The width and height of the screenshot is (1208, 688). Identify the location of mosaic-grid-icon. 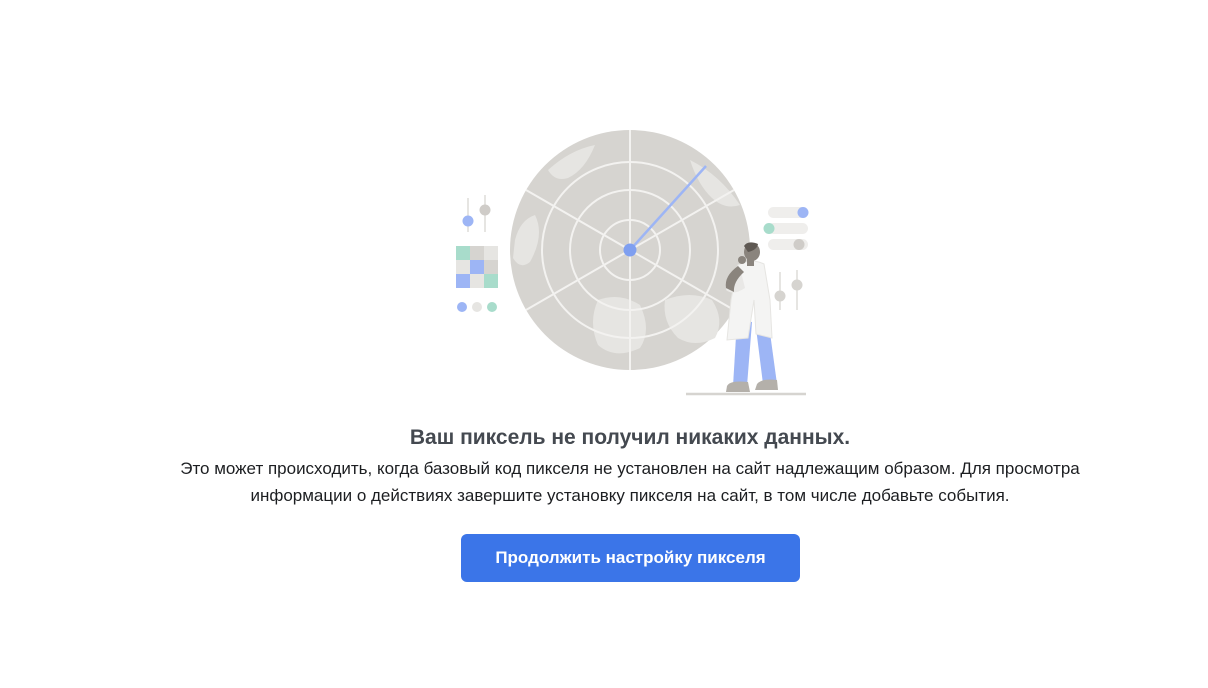
(477, 267).